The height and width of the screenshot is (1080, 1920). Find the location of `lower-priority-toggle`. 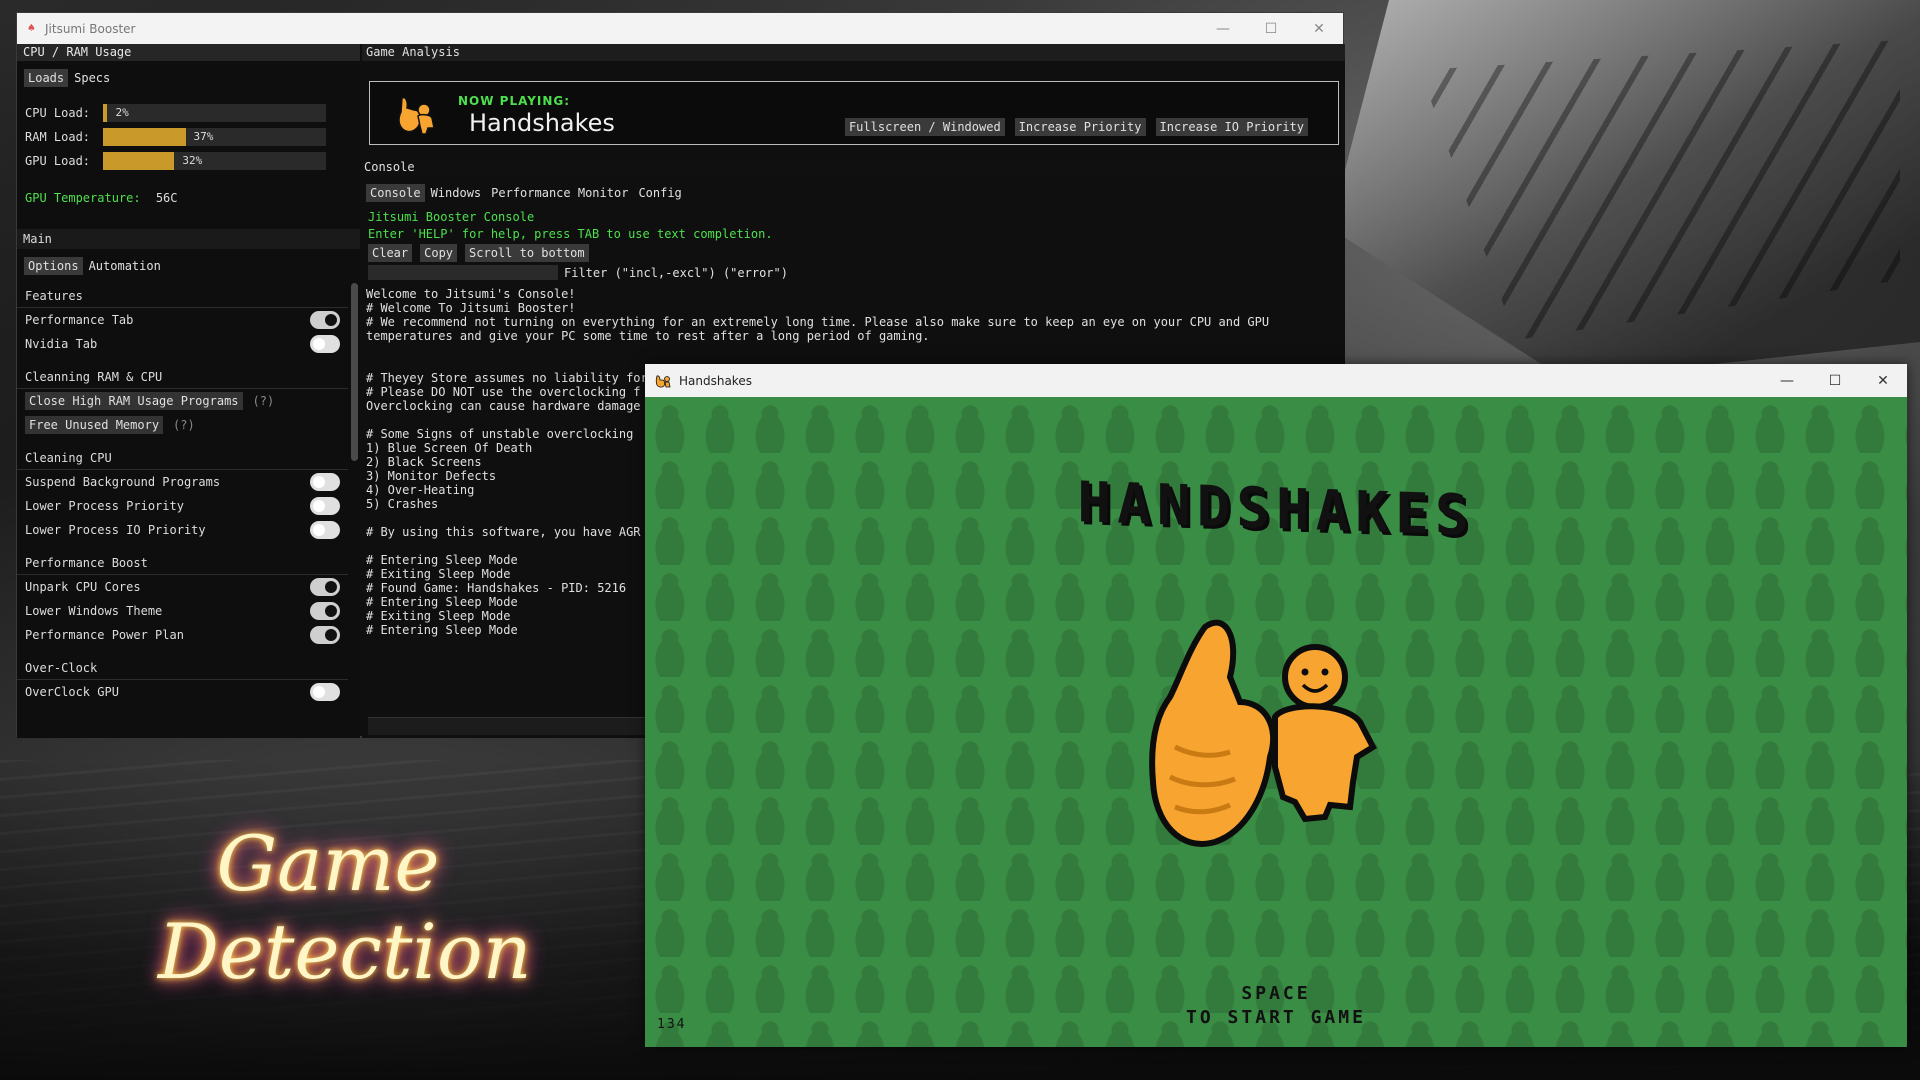

lower-priority-toggle is located at coordinates (325, 506).